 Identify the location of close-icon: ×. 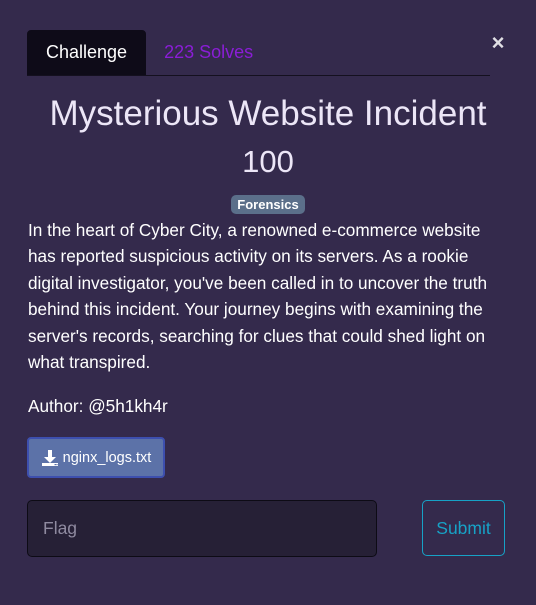
(498, 42).